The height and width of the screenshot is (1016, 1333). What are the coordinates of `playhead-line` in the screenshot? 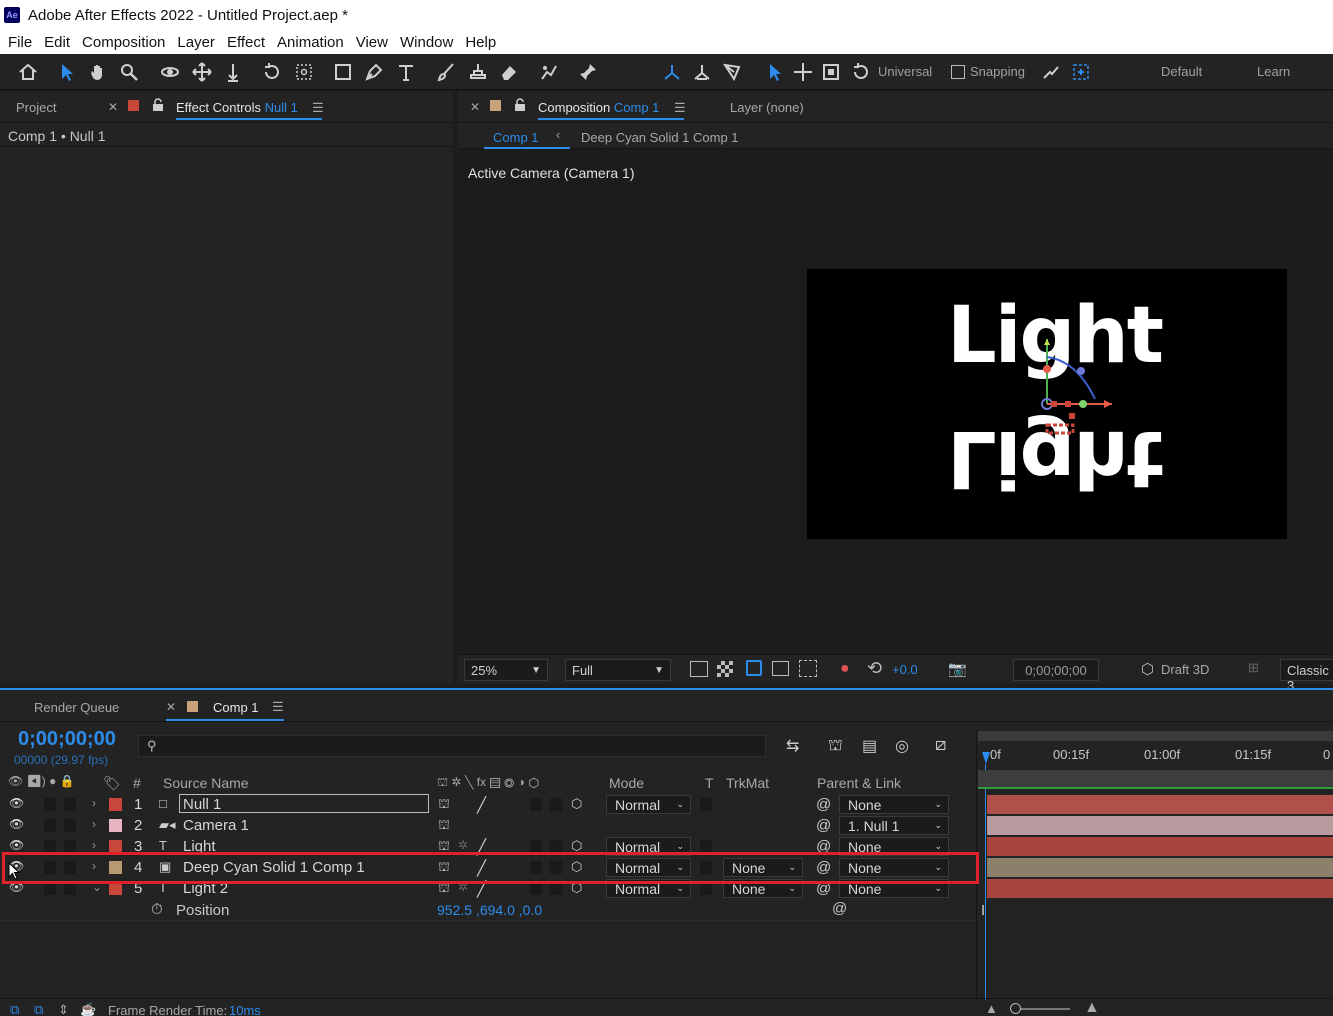 It's located at (985, 882).